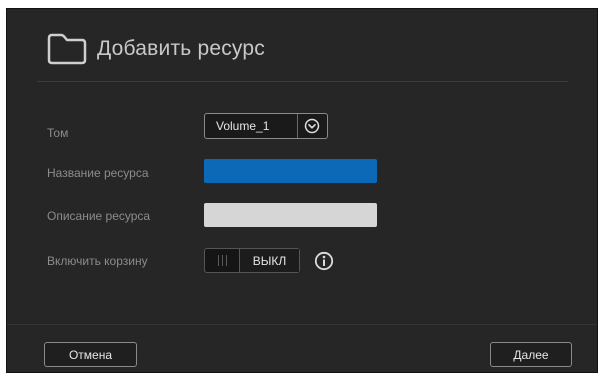 Image resolution: width=604 pixels, height=375 pixels. I want to click on share-description-input, so click(290, 215).